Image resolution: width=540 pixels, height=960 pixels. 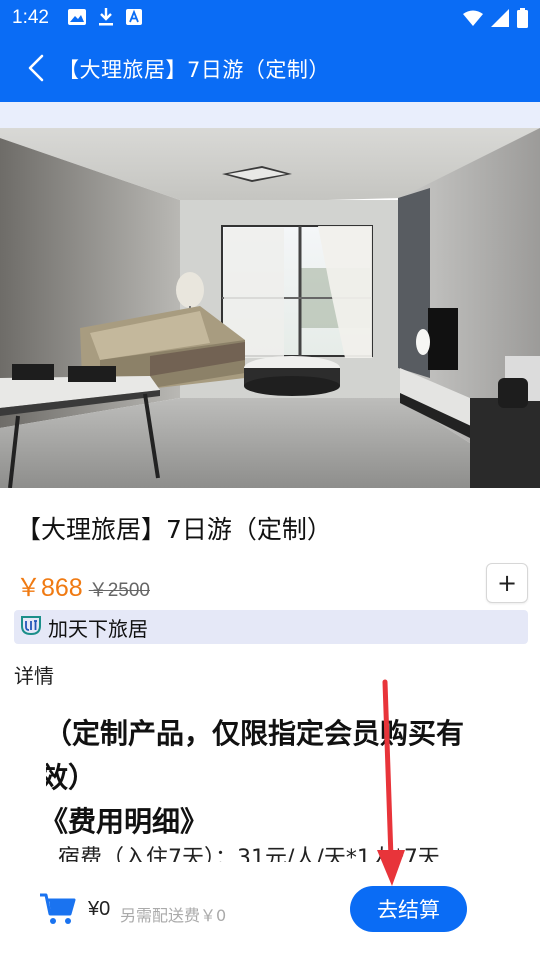 What do you see at coordinates (249, 854) in the screenshot?
I see `detail-line: 宿费（入住7天）：31元/人/天*1人*7天` at bounding box center [249, 854].